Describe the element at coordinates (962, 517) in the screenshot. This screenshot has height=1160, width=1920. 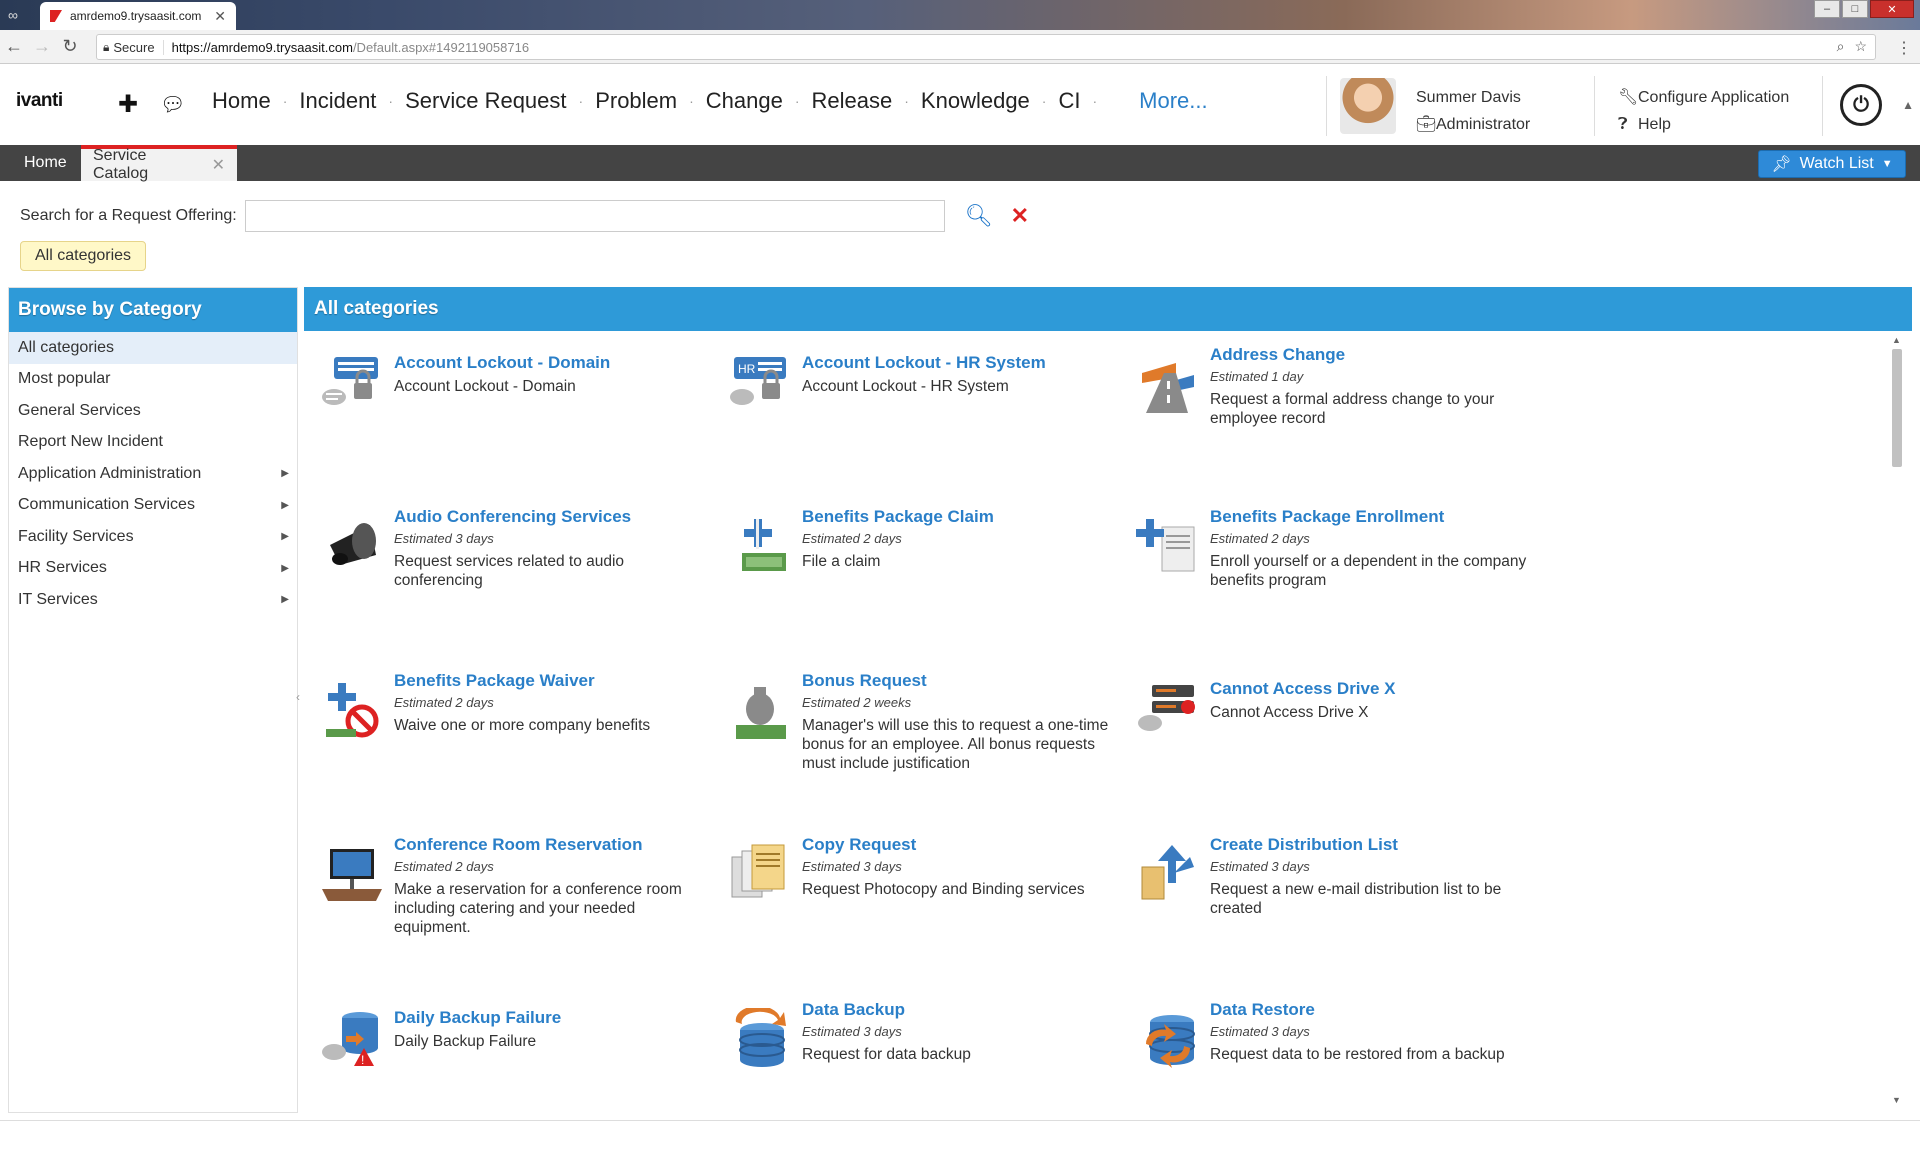
I see `offering-title: Benefits Package Claim` at that location.